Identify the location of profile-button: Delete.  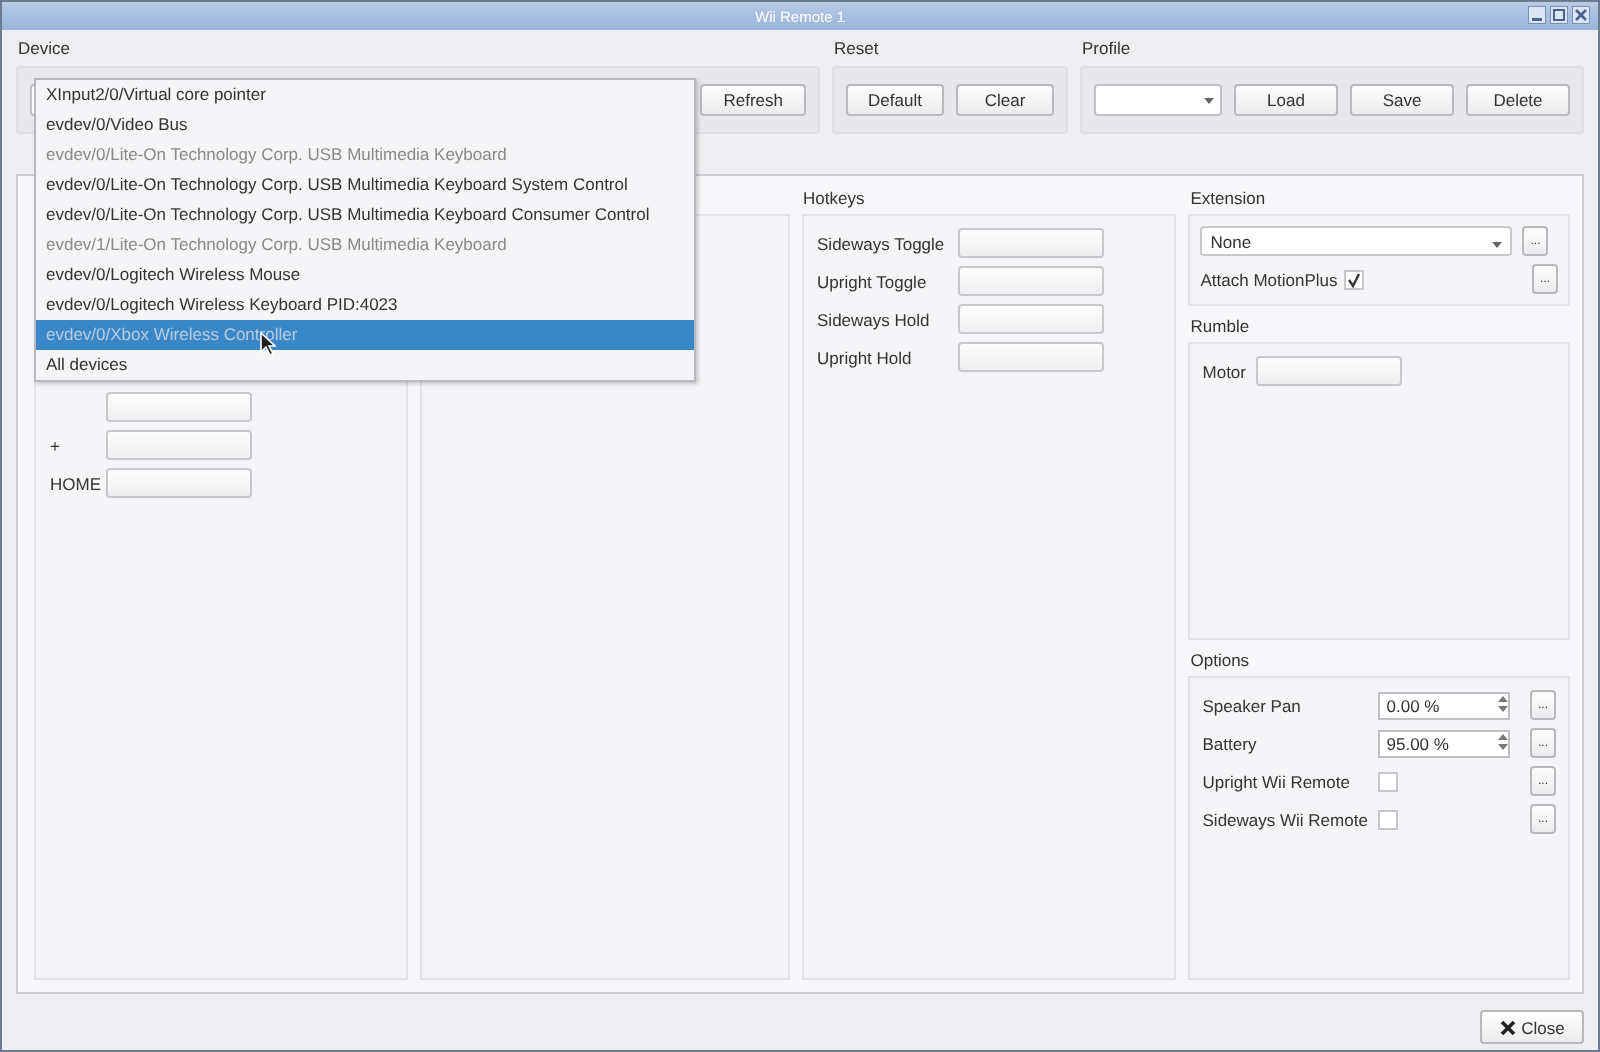
(1518, 100).